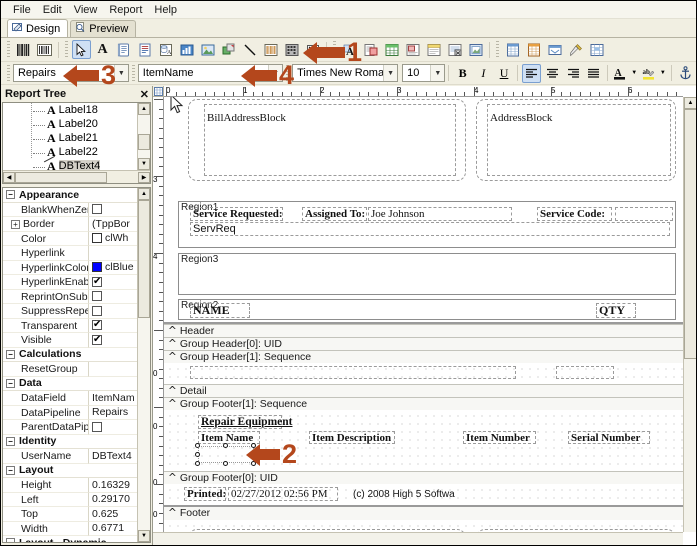  I want to click on highlight-color-dropdown-icon: ▼, so click(662, 73).